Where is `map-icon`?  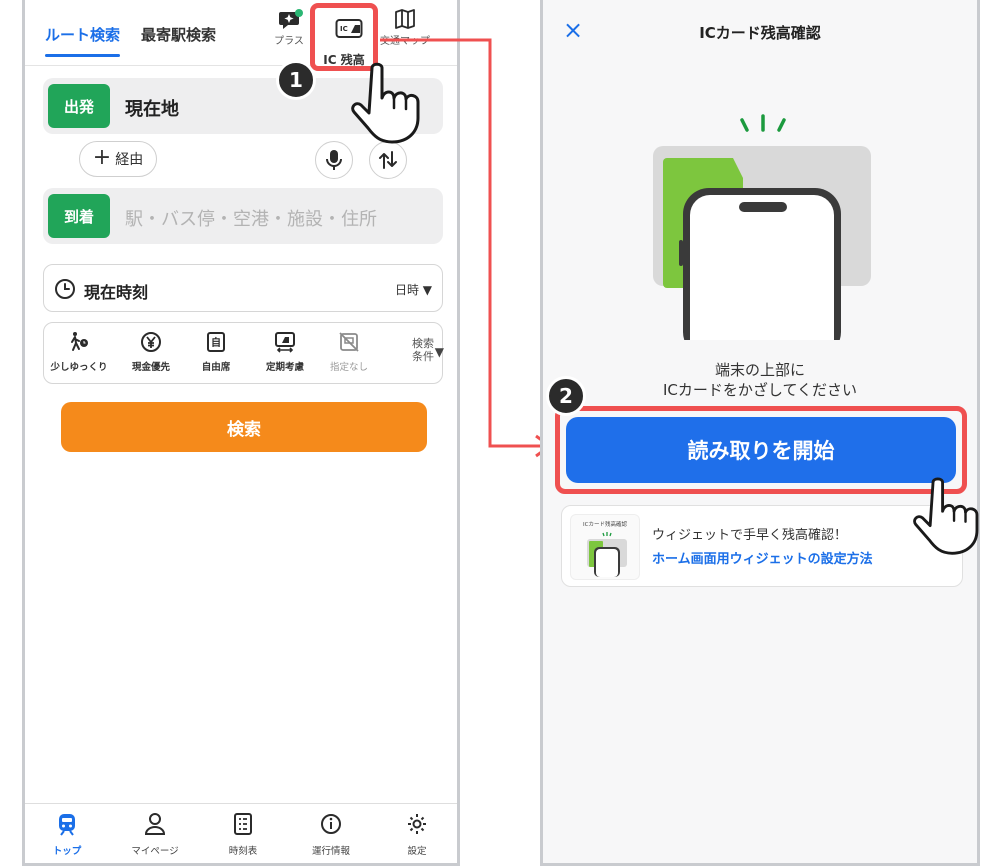
map-icon is located at coordinates (405, 19).